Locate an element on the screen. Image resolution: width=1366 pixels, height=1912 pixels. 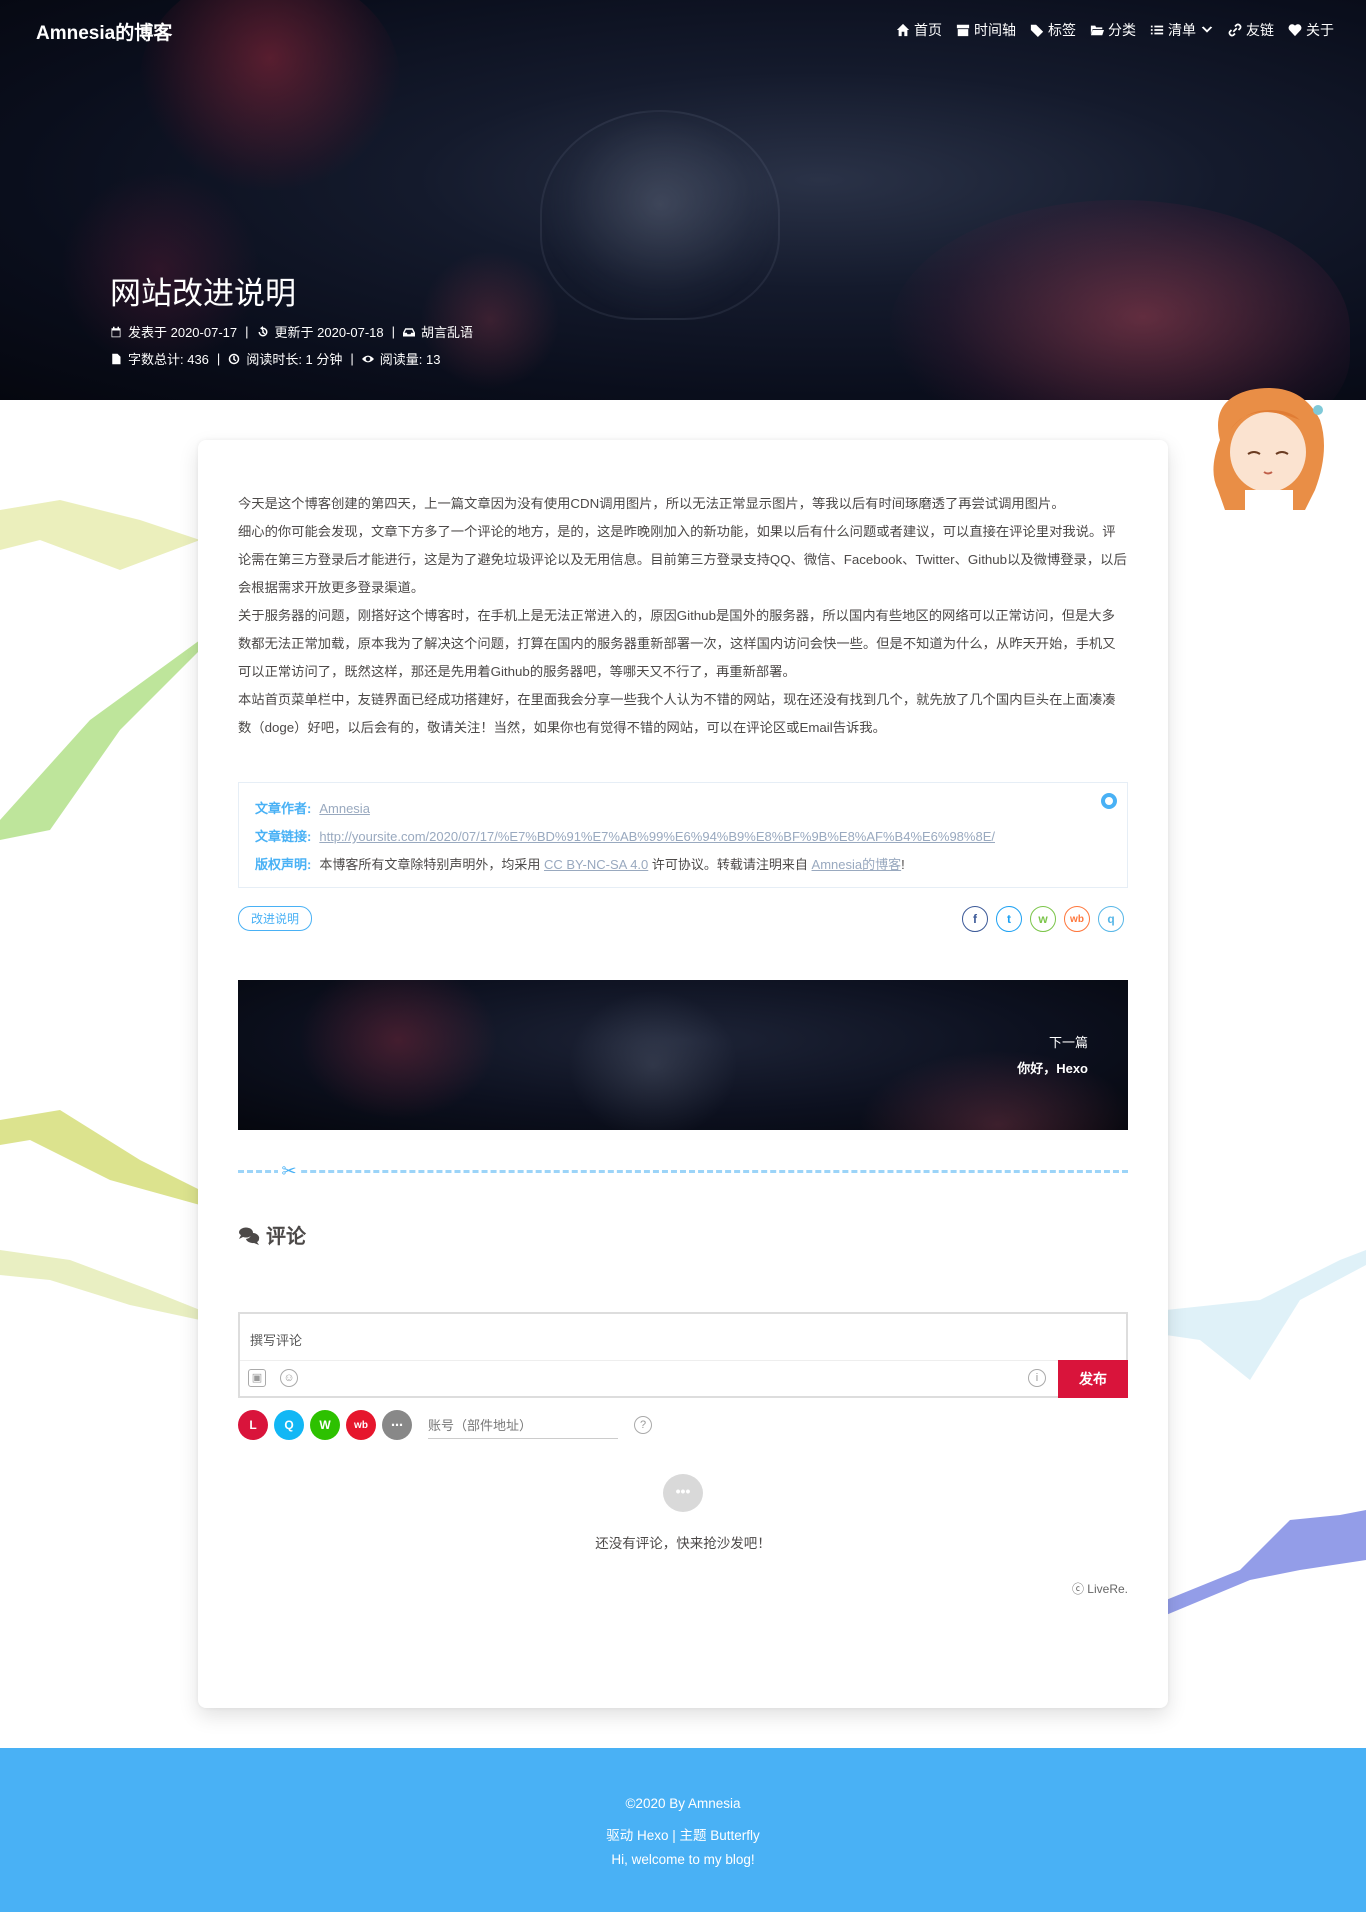
comments-icon is located at coordinates (249, 1235).